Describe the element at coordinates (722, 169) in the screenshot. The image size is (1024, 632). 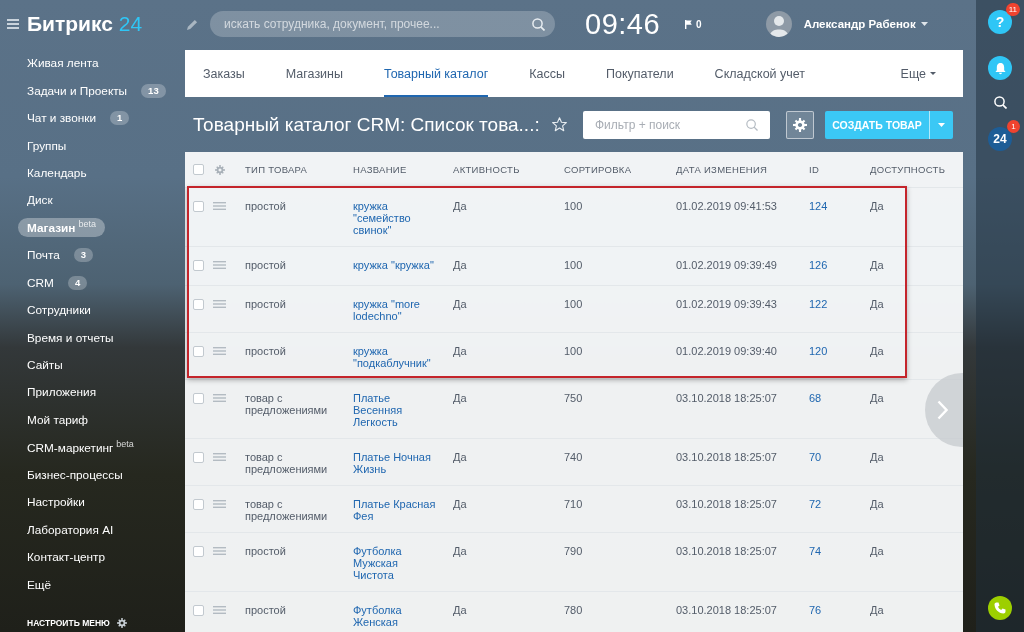
I see `column-header: ДАТА ИЗМЕНЕНИЯ` at that location.